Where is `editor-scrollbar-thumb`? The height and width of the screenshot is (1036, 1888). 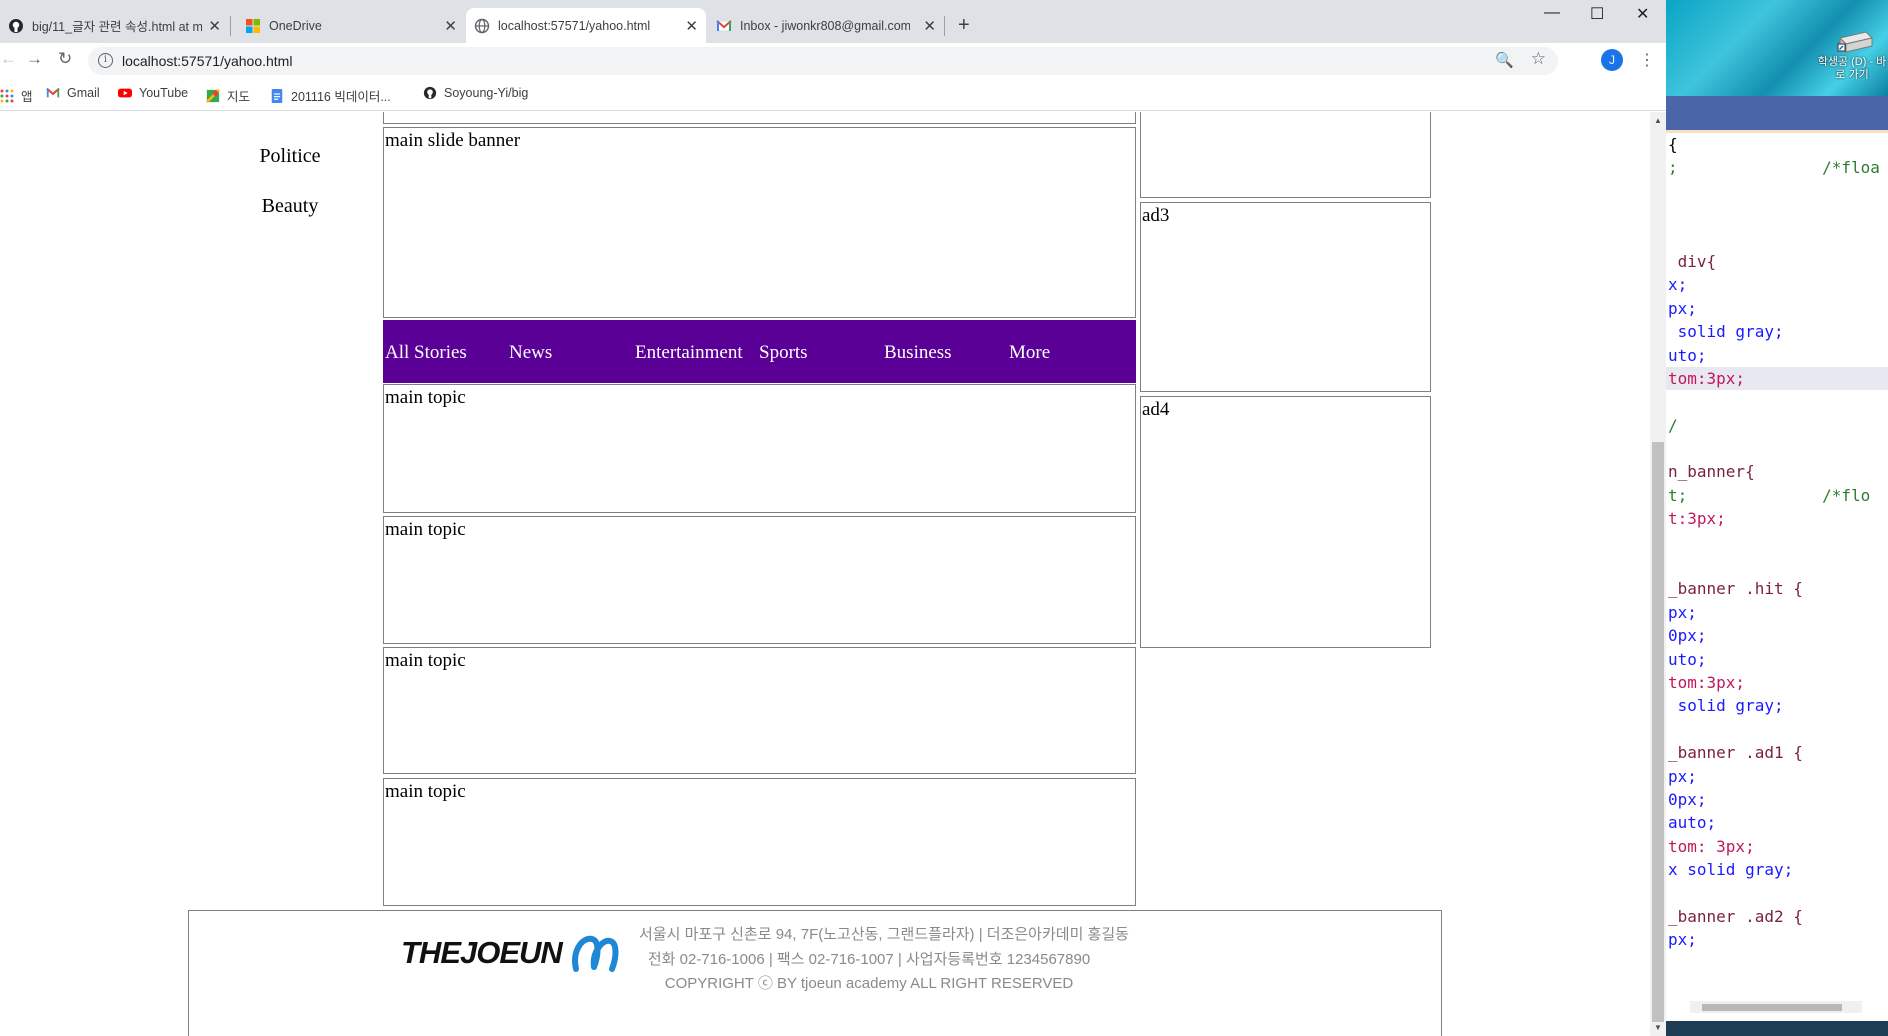
editor-scrollbar-thumb is located at coordinates (1772, 1007).